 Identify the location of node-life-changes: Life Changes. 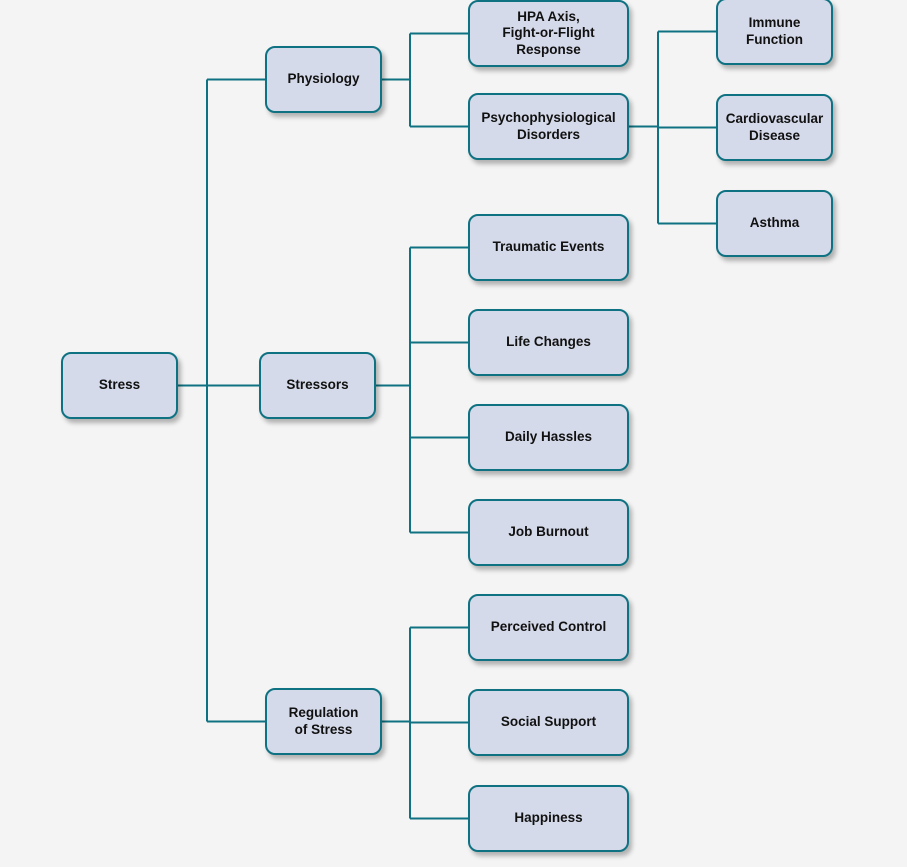
(548, 342).